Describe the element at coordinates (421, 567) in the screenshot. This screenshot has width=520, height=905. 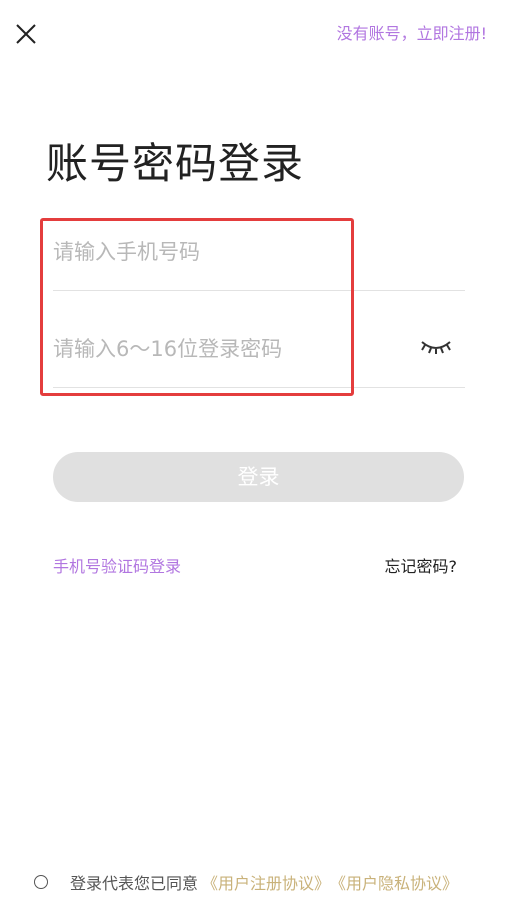
I see `forgot-password-link: 忘记密码?` at that location.